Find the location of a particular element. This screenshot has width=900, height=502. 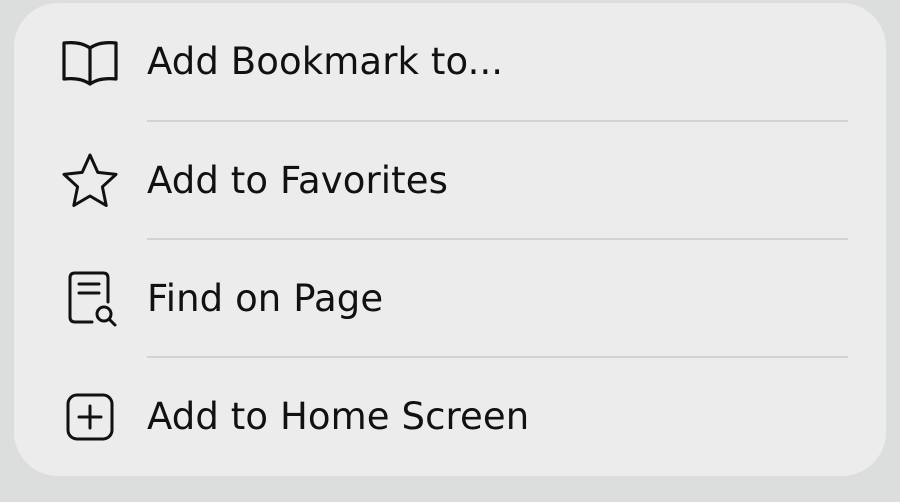

find-on-page-icon is located at coordinates (92, 299).